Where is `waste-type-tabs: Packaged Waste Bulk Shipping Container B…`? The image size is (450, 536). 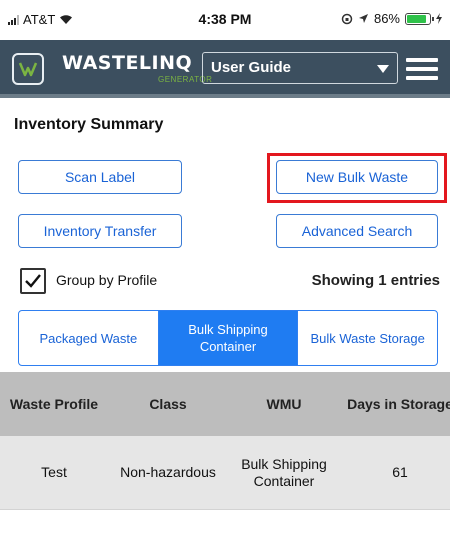 waste-type-tabs: Packaged Waste Bulk Shipping Container B… is located at coordinates (228, 338).